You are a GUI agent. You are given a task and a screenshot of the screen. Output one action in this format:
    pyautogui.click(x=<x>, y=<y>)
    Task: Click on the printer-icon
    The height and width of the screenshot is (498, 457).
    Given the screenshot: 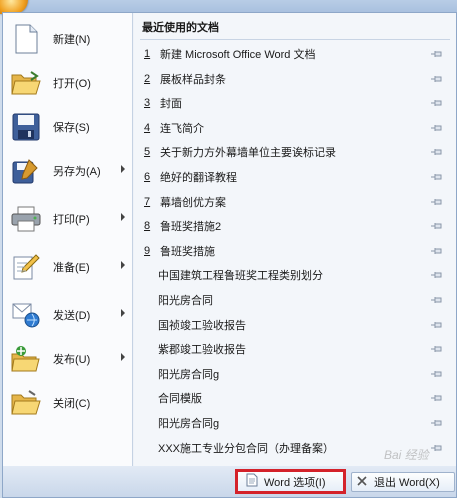 What is the action you would take?
    pyautogui.click(x=26, y=219)
    